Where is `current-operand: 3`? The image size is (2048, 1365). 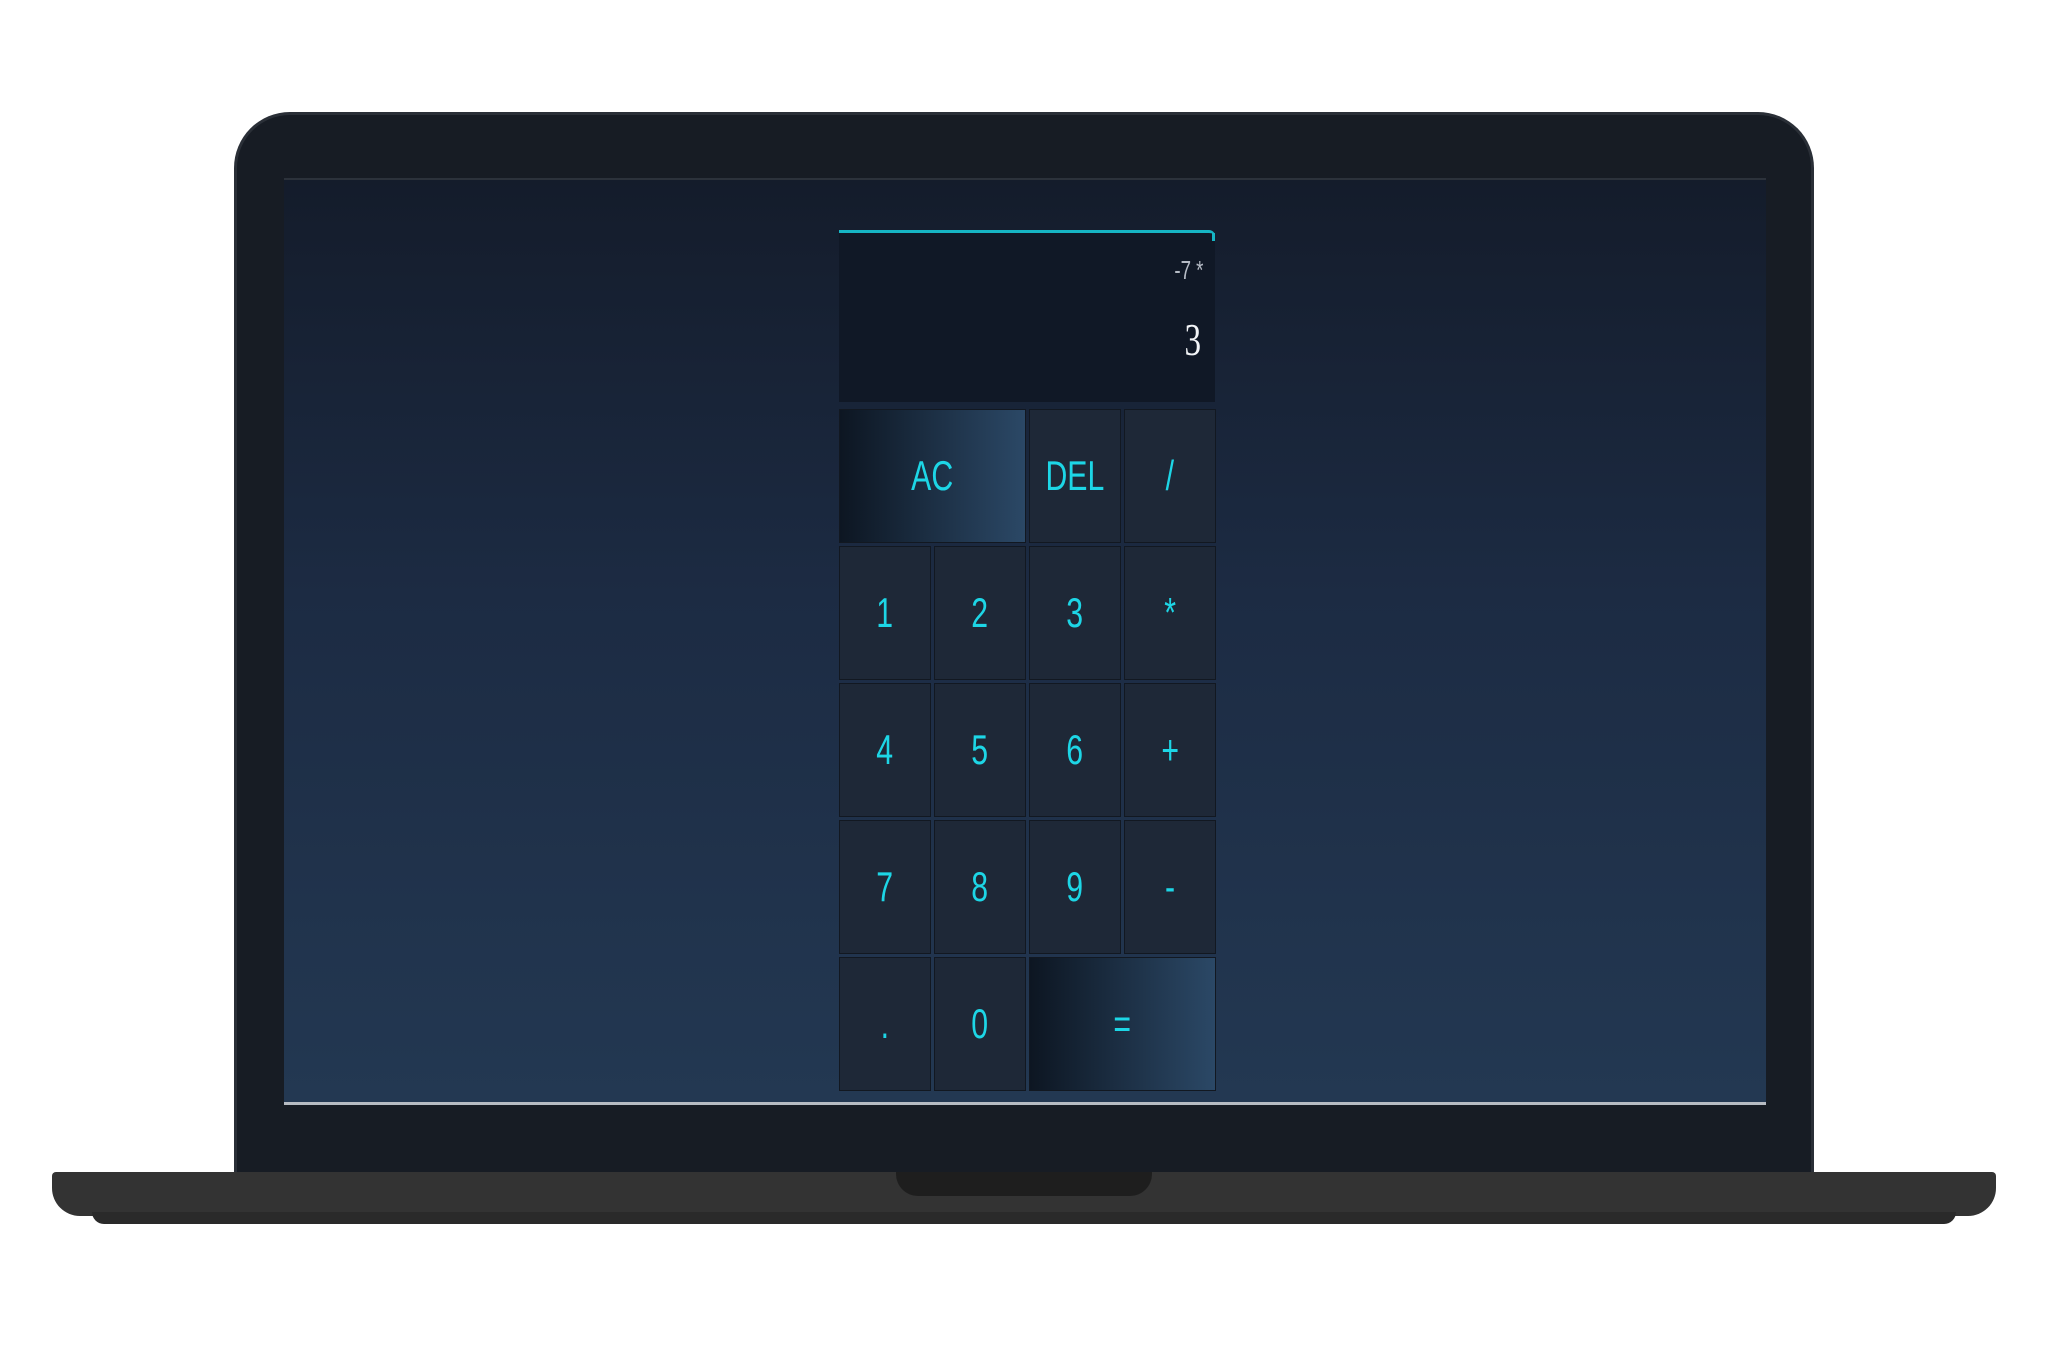
current-operand: 3 is located at coordinates (1192, 339).